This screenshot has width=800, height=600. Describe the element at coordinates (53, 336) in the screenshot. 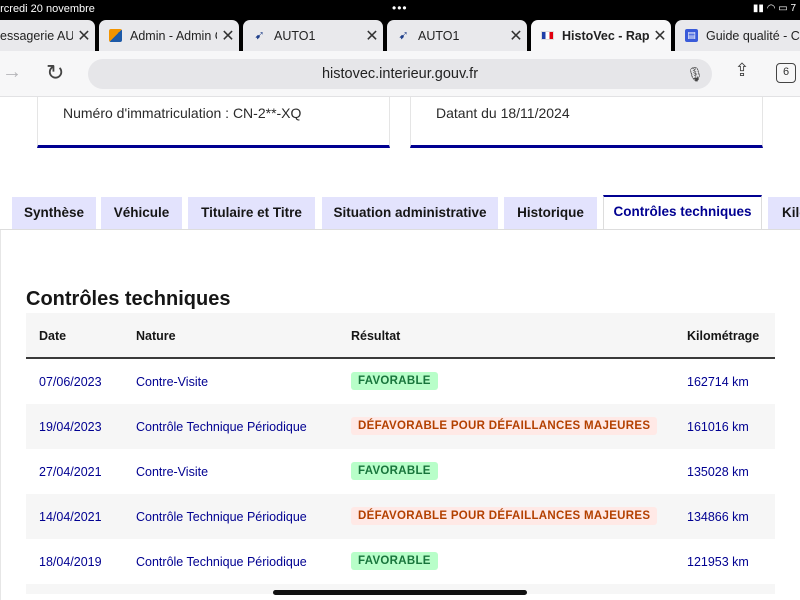

I see `header-date: Date` at that location.